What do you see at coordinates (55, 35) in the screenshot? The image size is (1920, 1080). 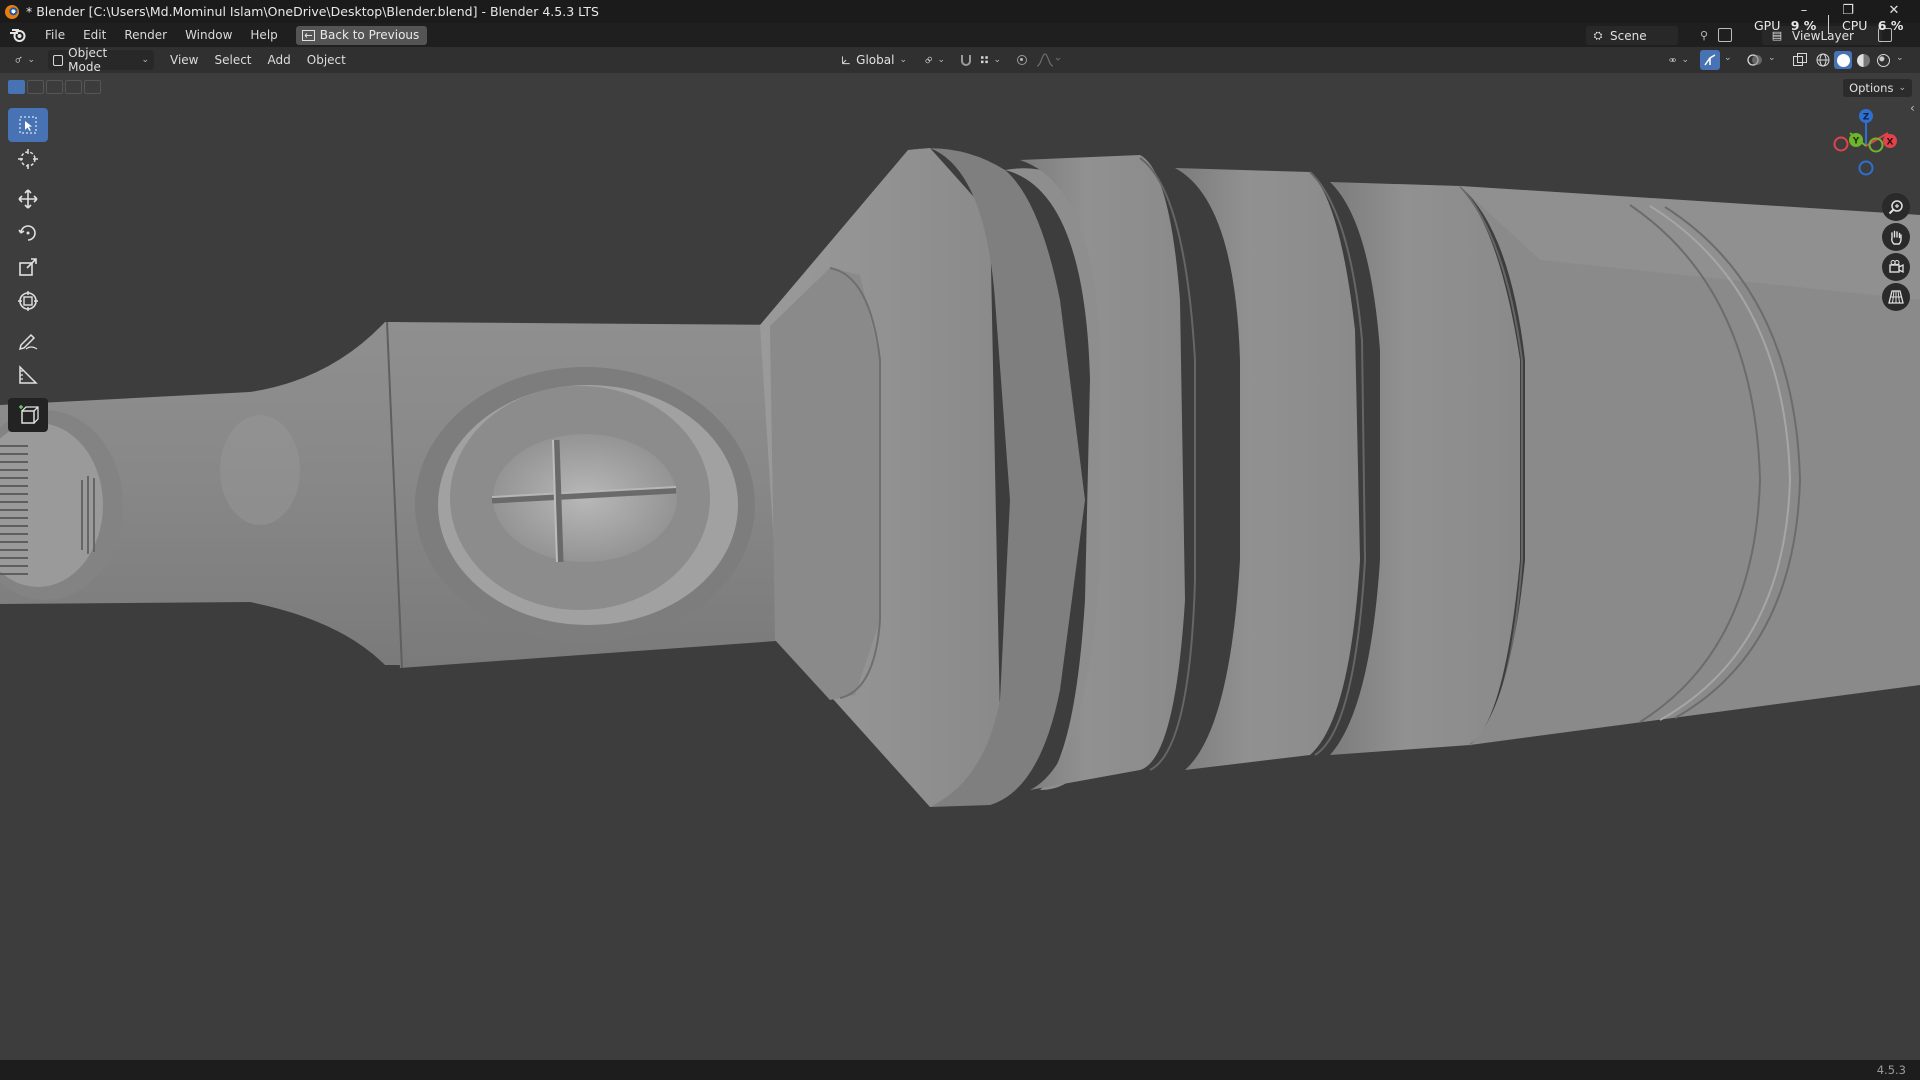 I see `menu-file: File` at bounding box center [55, 35].